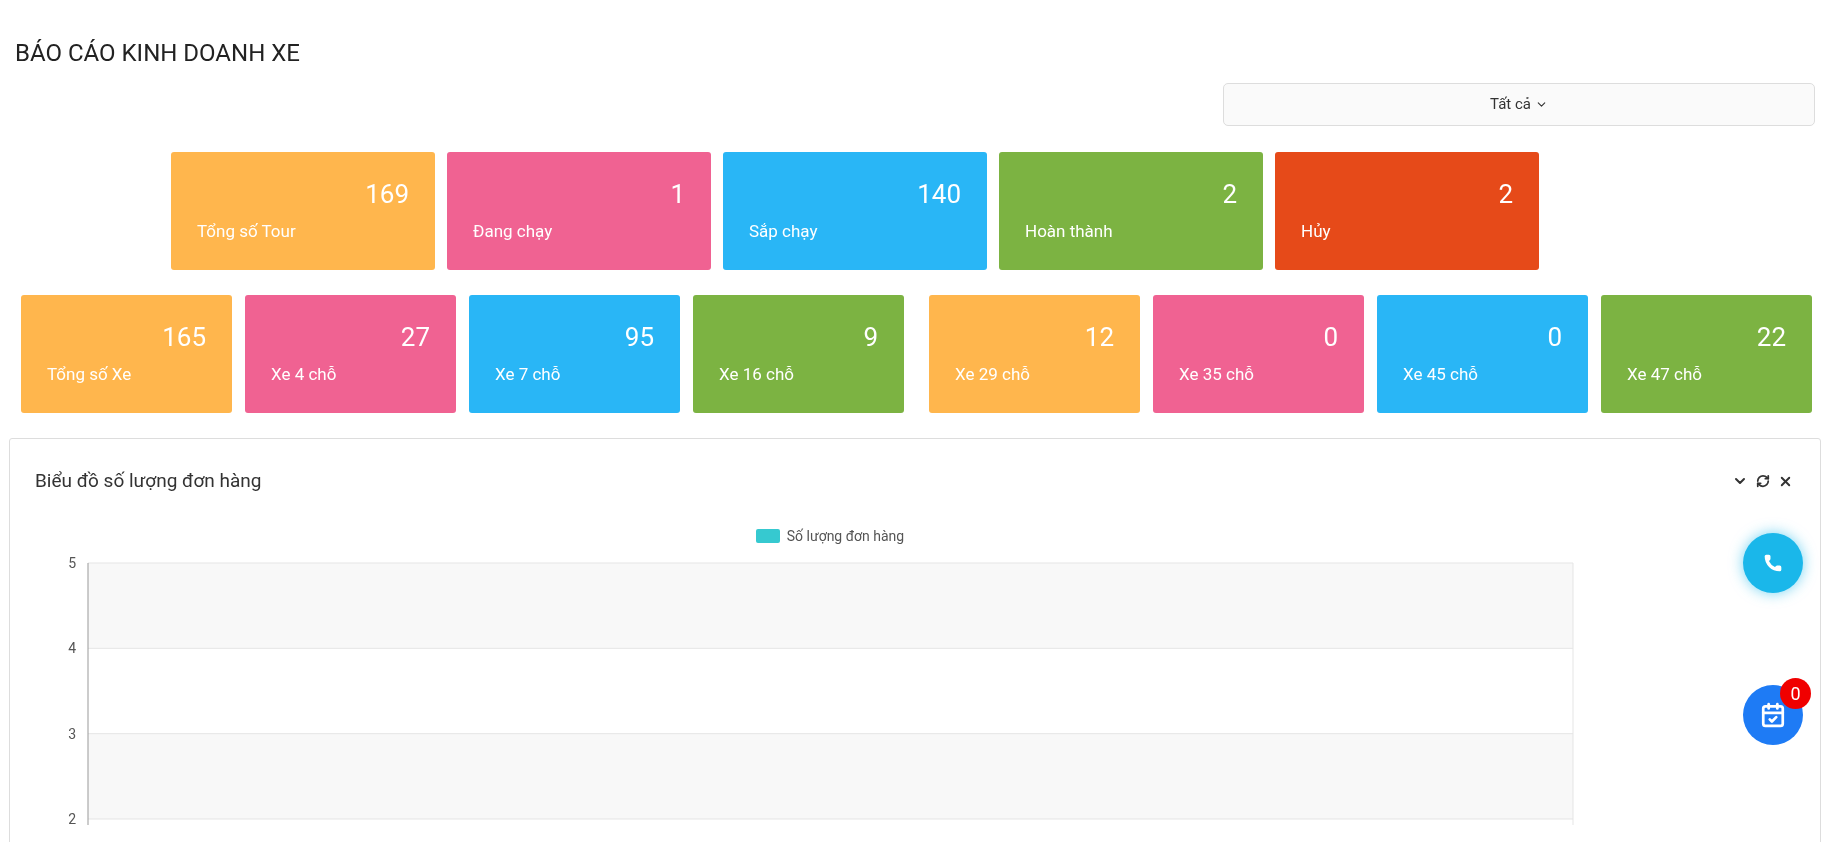 The image size is (1828, 842). Describe the element at coordinates (72, 817) in the screenshot. I see `y-tick-label: 2` at that location.